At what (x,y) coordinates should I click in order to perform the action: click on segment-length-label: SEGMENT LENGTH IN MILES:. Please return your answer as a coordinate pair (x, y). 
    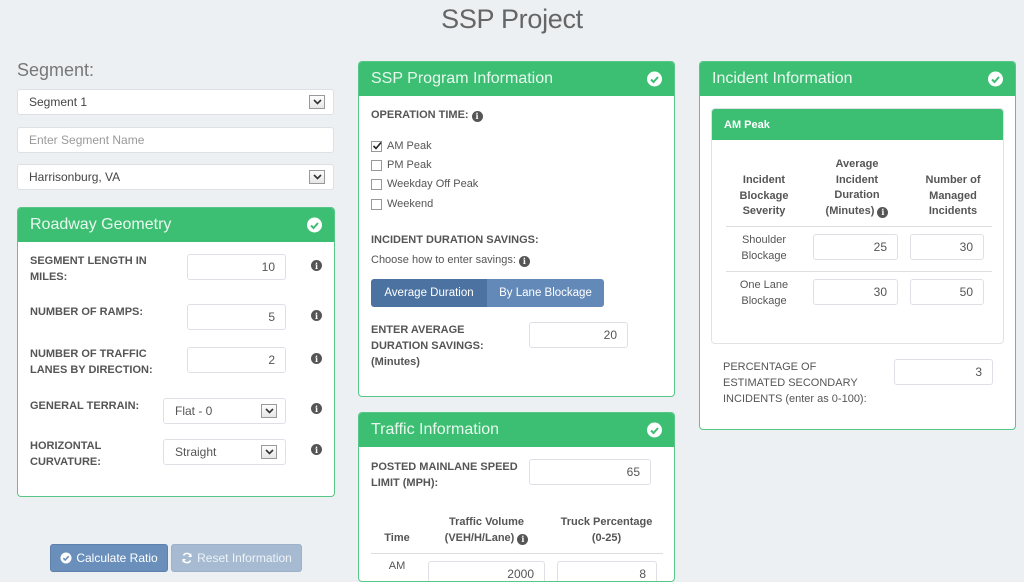
    Looking at the image, I should click on (88, 269).